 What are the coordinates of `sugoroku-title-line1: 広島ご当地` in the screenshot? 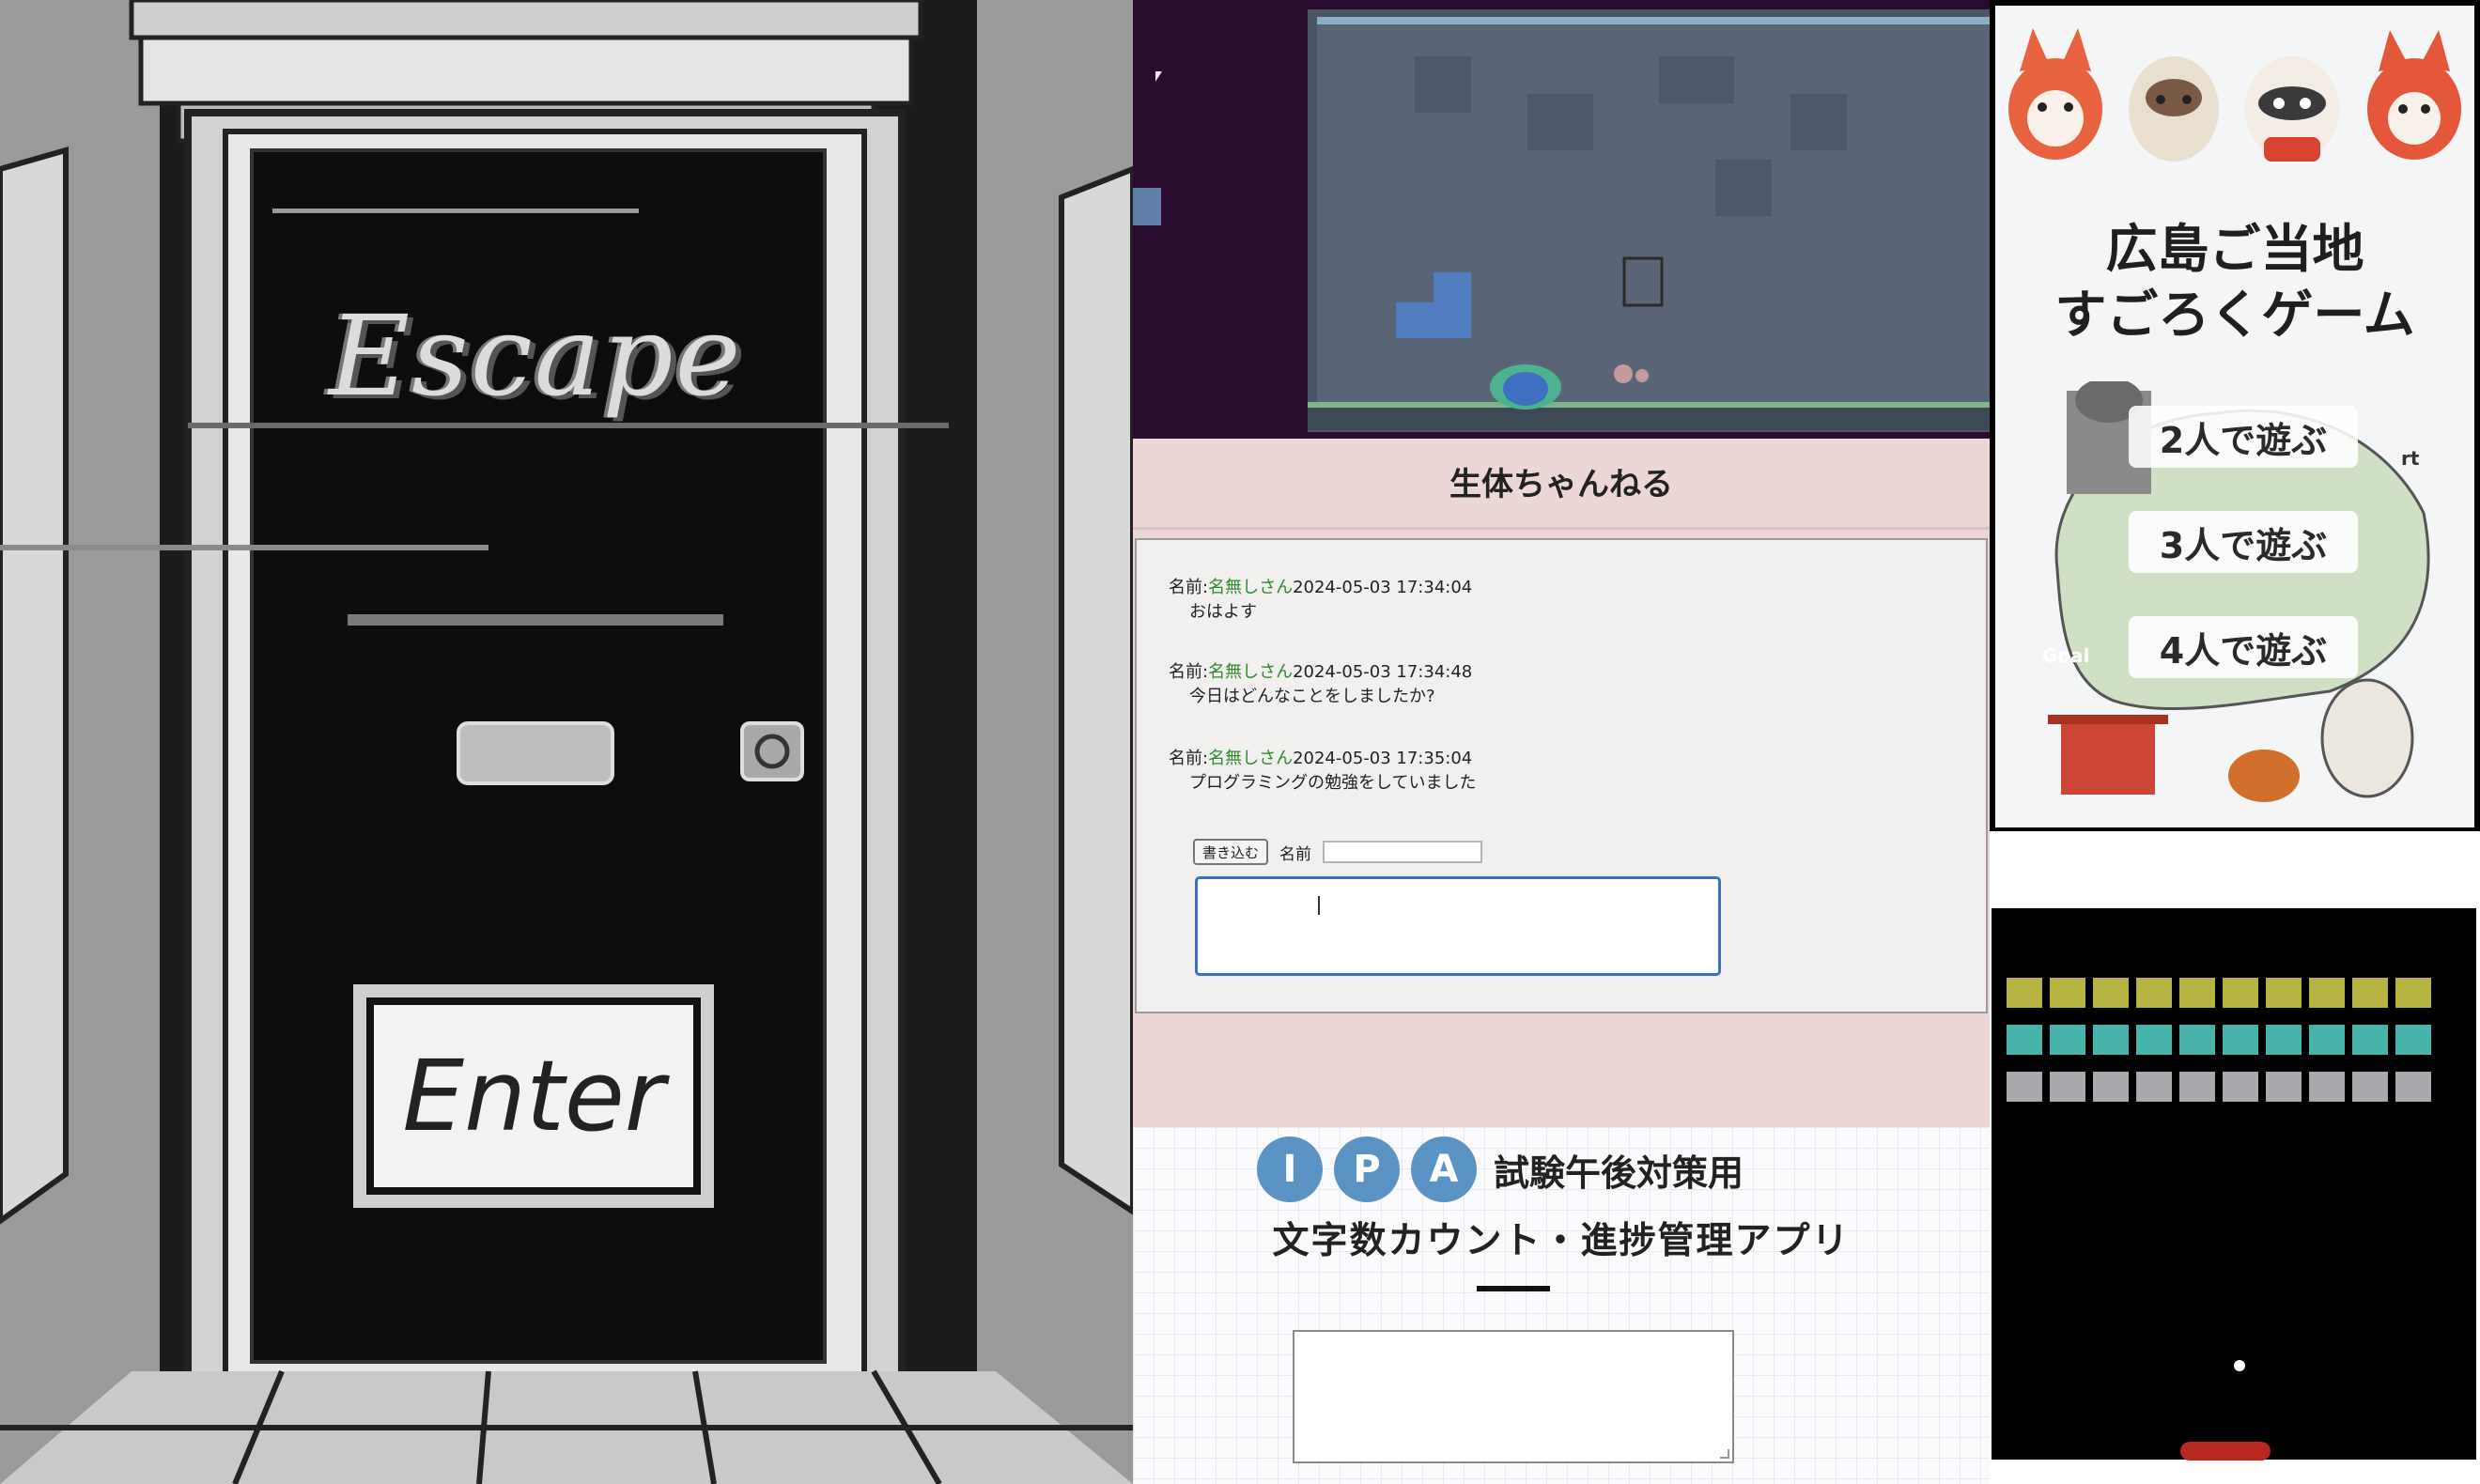 It's located at (2234, 249).